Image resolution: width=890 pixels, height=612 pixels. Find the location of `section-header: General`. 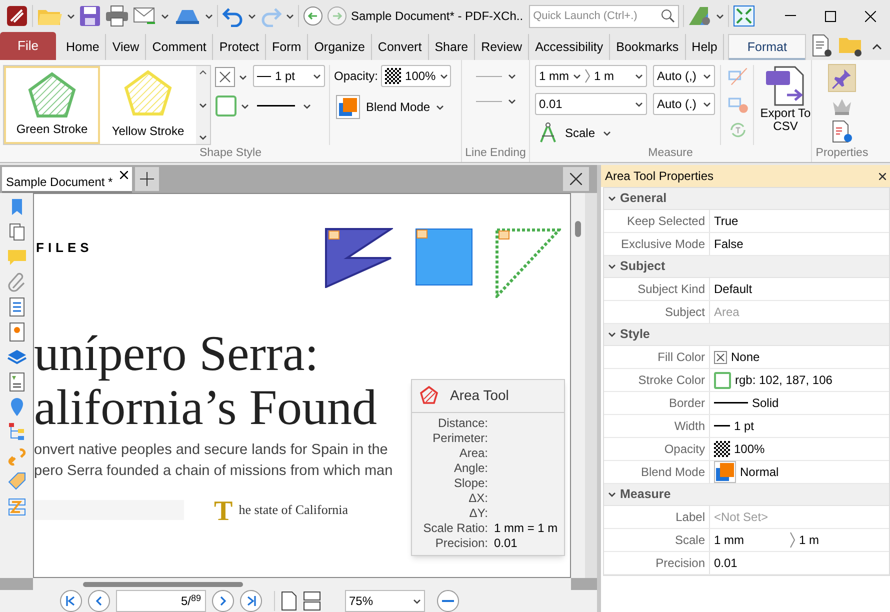

section-header: General is located at coordinates (746, 199).